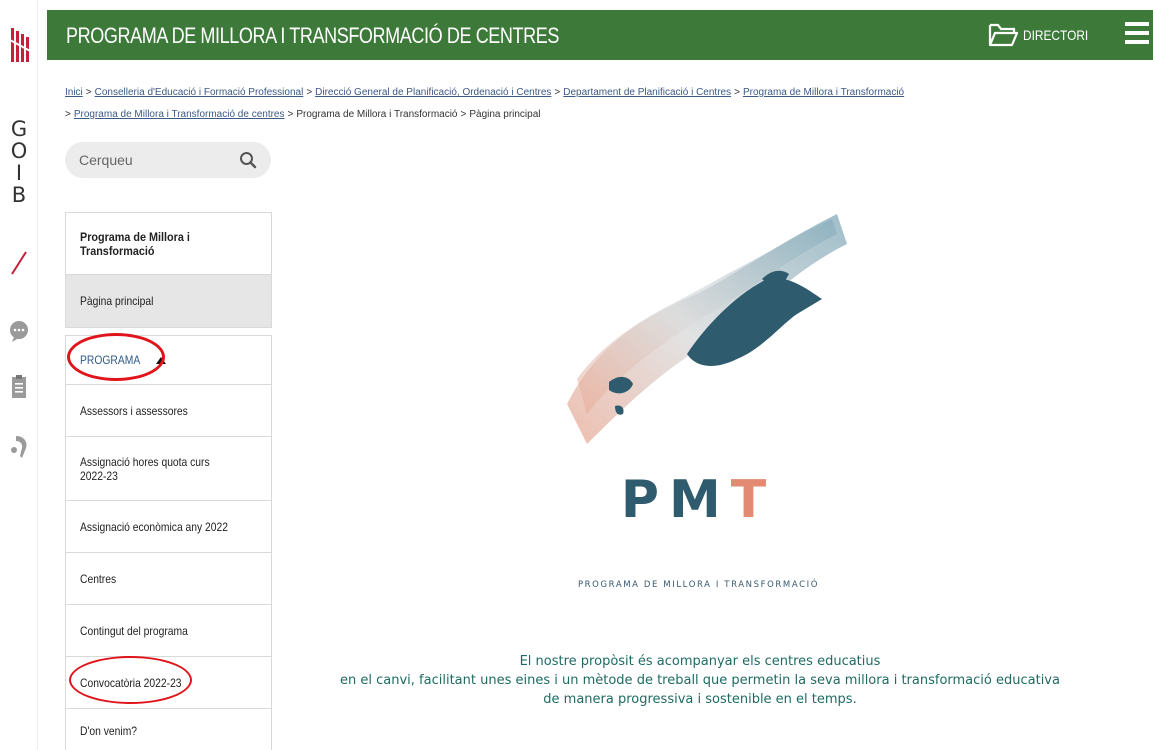  Describe the element at coordinates (168, 729) in the screenshot. I see `nav-item-don-venim: D'on venim?` at that location.